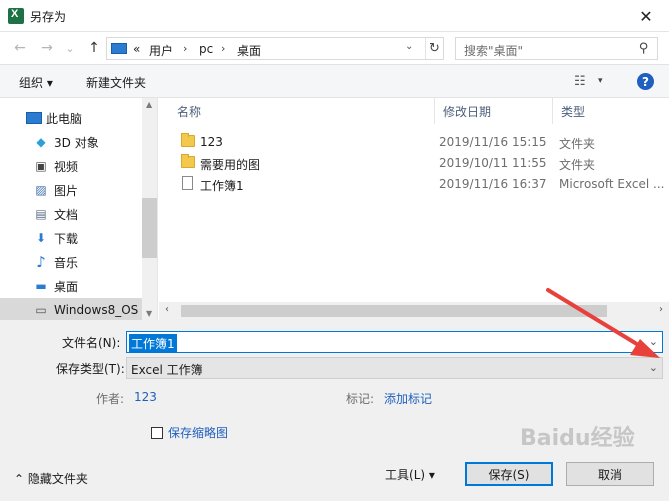  I want to click on view-options-icon: ☷, so click(580, 81).